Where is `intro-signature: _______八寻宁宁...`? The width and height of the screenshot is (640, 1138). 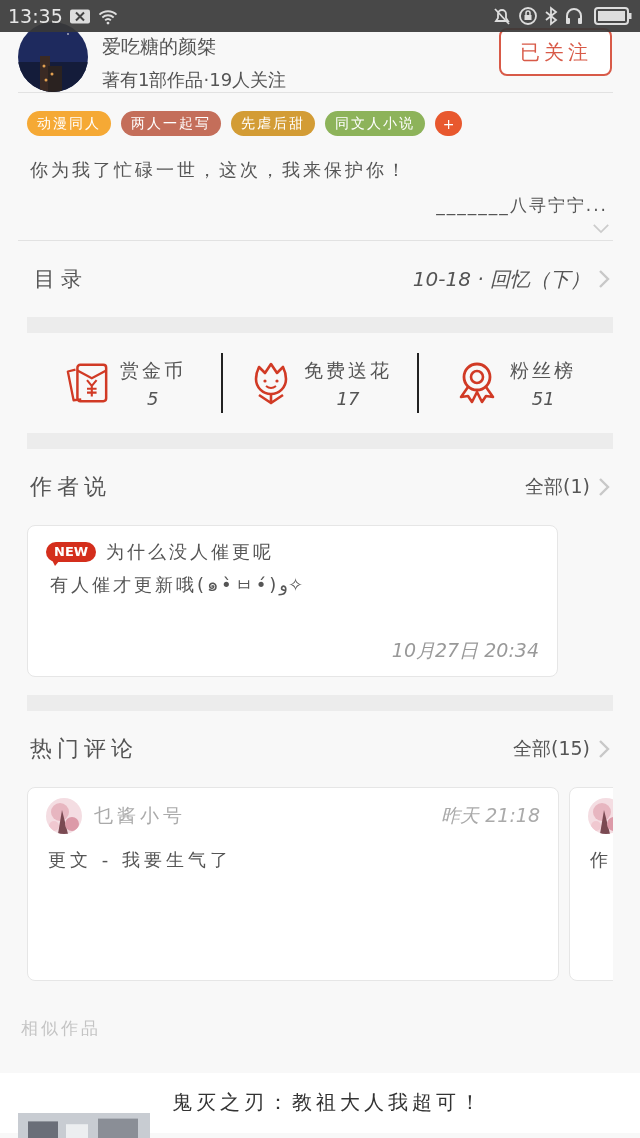 intro-signature: _______八寻宁宁... is located at coordinates (522, 205).